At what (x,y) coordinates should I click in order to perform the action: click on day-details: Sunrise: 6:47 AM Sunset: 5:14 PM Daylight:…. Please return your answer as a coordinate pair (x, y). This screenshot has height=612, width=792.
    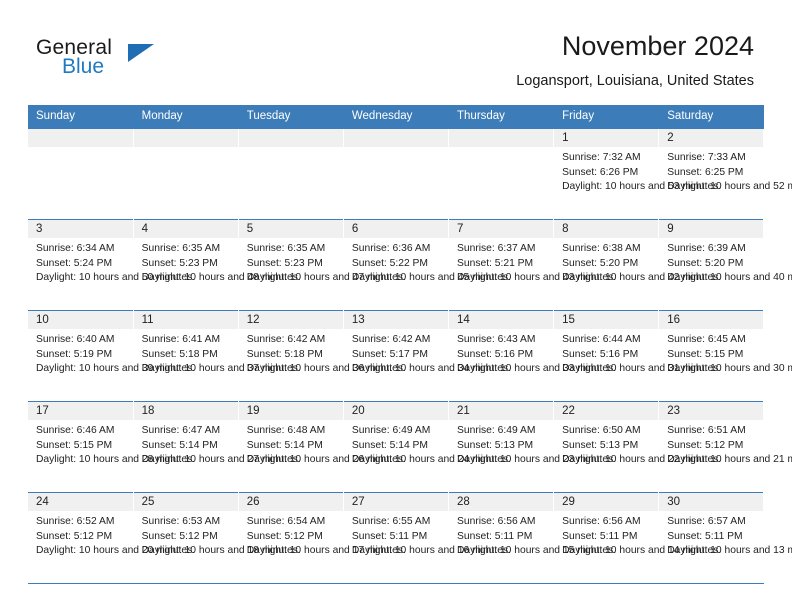
    Looking at the image, I should click on (217, 444).